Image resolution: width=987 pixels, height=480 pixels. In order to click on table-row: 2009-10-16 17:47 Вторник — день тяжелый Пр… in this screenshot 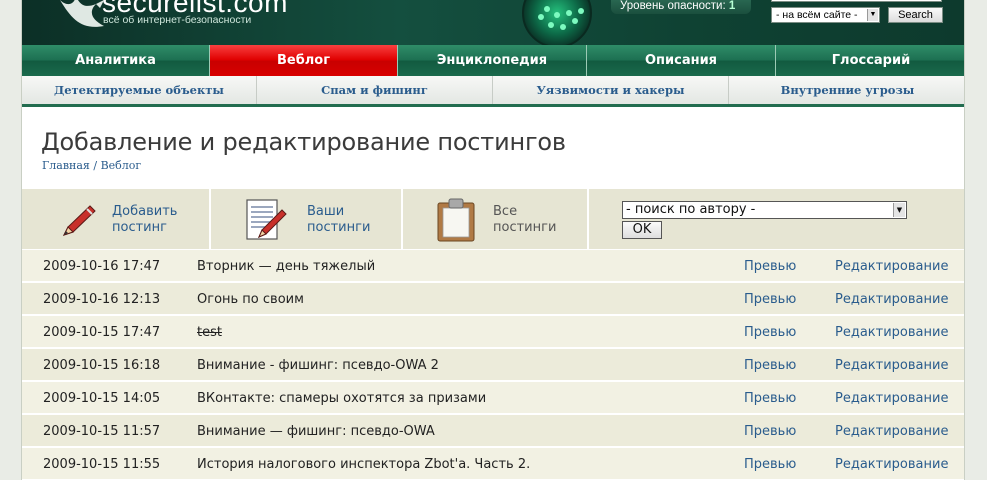, I will do `click(493, 266)`.